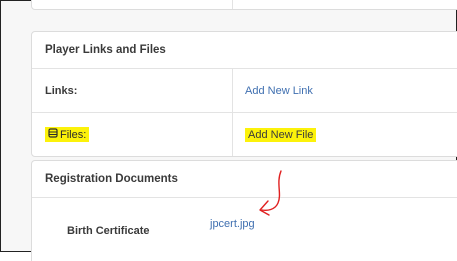 Image resolution: width=457 pixels, height=261 pixels. I want to click on add-new-file-button: Add New File, so click(280, 135).